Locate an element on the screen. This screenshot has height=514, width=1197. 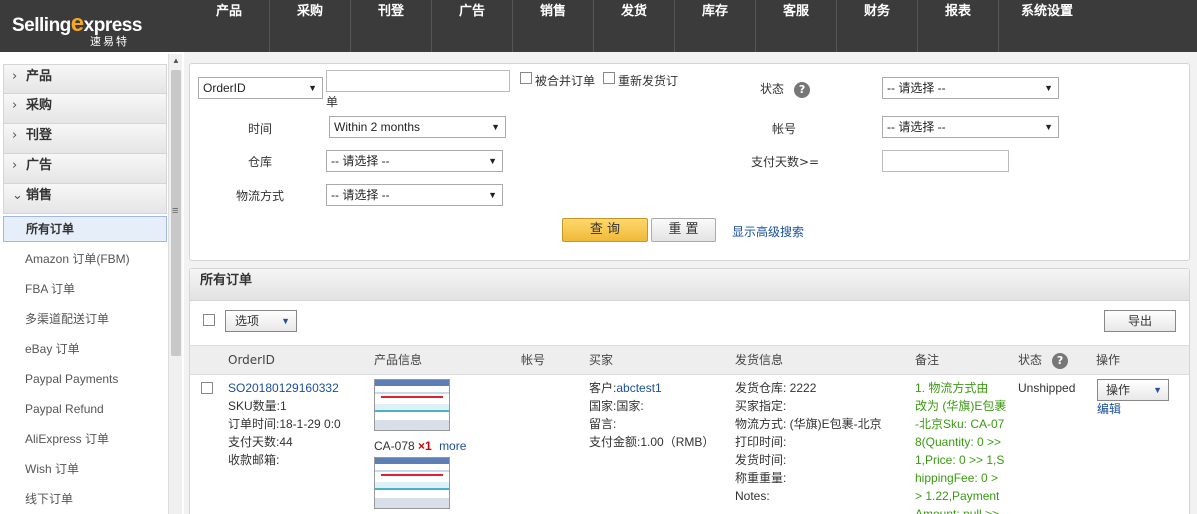
resend-orders-checkbox is located at coordinates (609, 78).